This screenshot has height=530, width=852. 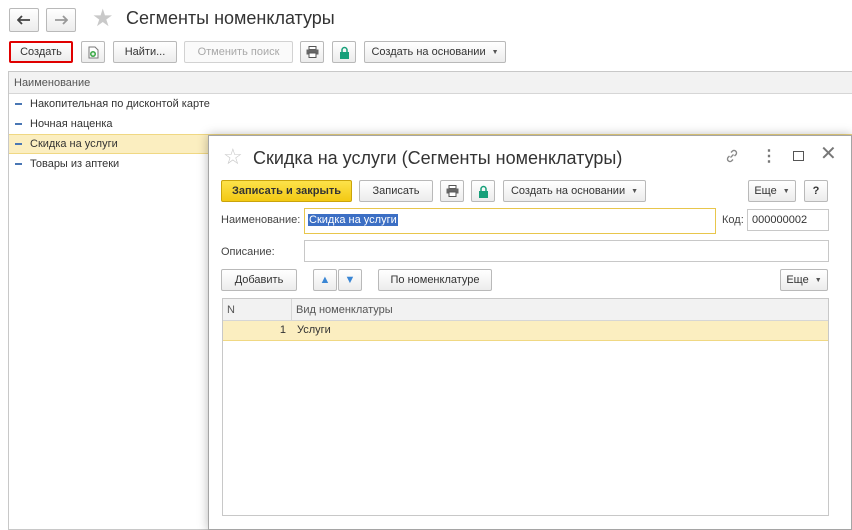 What do you see at coordinates (353, 220) in the screenshot?
I see `name-input-value: Скидка на услуги` at bounding box center [353, 220].